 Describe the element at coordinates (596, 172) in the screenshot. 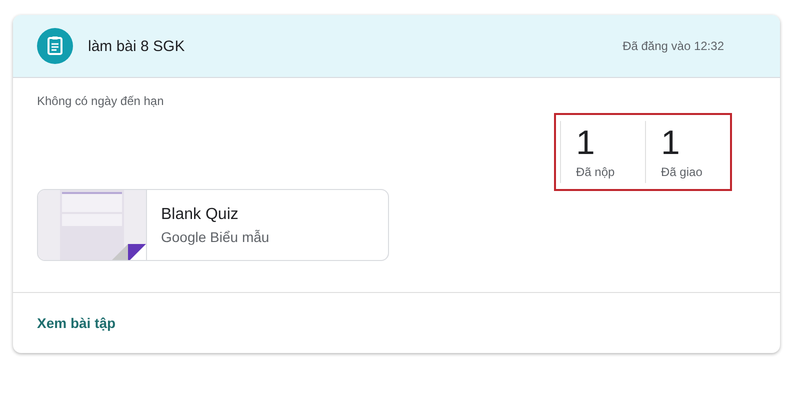

I see `stat-label: Đã nộp` at that location.